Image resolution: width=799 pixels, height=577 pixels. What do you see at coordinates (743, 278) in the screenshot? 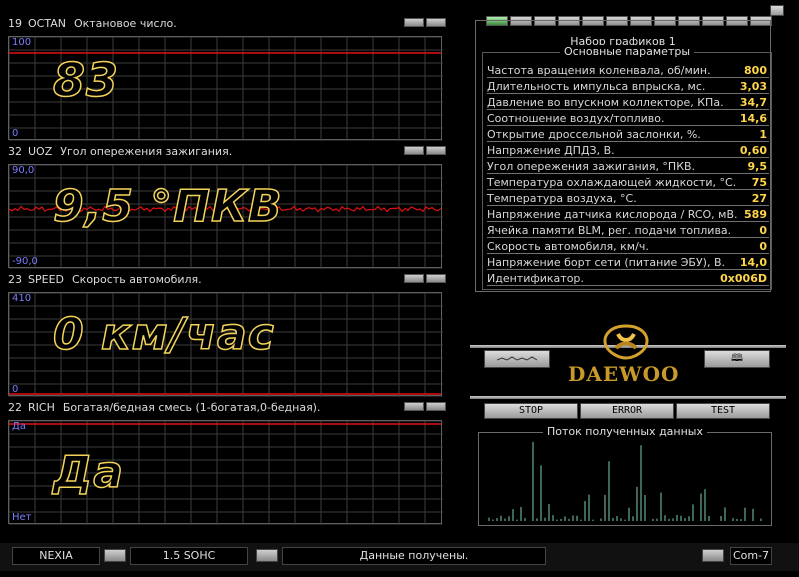
I see `param-value: 0x006D` at bounding box center [743, 278].